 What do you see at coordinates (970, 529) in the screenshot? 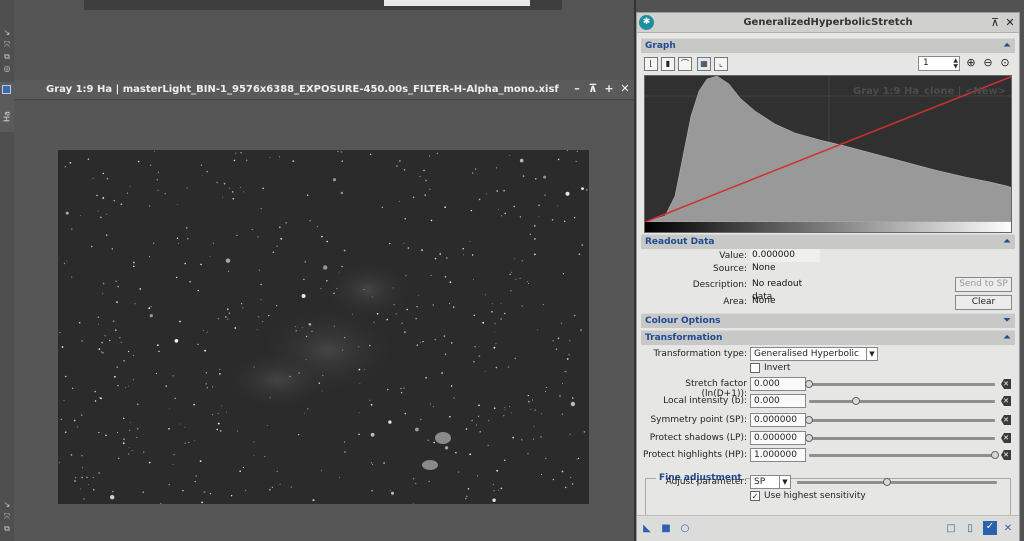
I see `track-view-icon: ▯` at bounding box center [970, 529].